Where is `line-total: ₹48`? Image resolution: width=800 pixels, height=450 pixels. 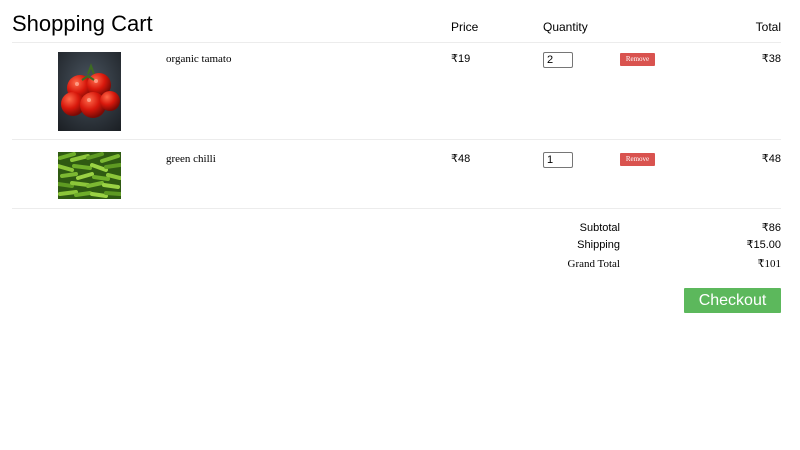 line-total: ₹48 is located at coordinates (771, 159).